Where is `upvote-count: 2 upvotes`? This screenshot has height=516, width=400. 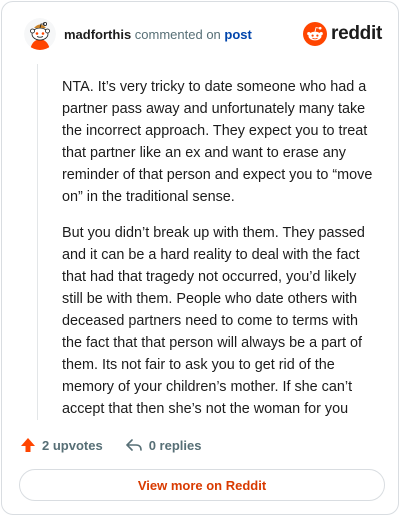 upvote-count: 2 upvotes is located at coordinates (72, 445).